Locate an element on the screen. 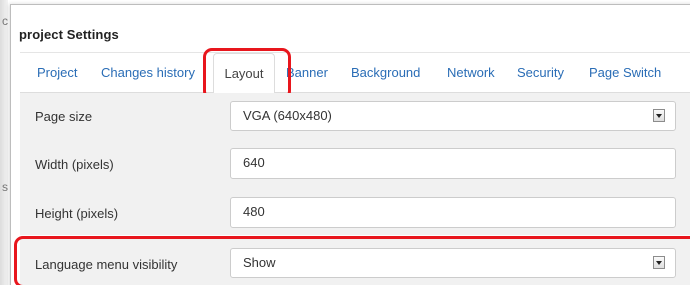 The width and height of the screenshot is (690, 285). language-menu-label: Language menu visibility is located at coordinates (106, 264).